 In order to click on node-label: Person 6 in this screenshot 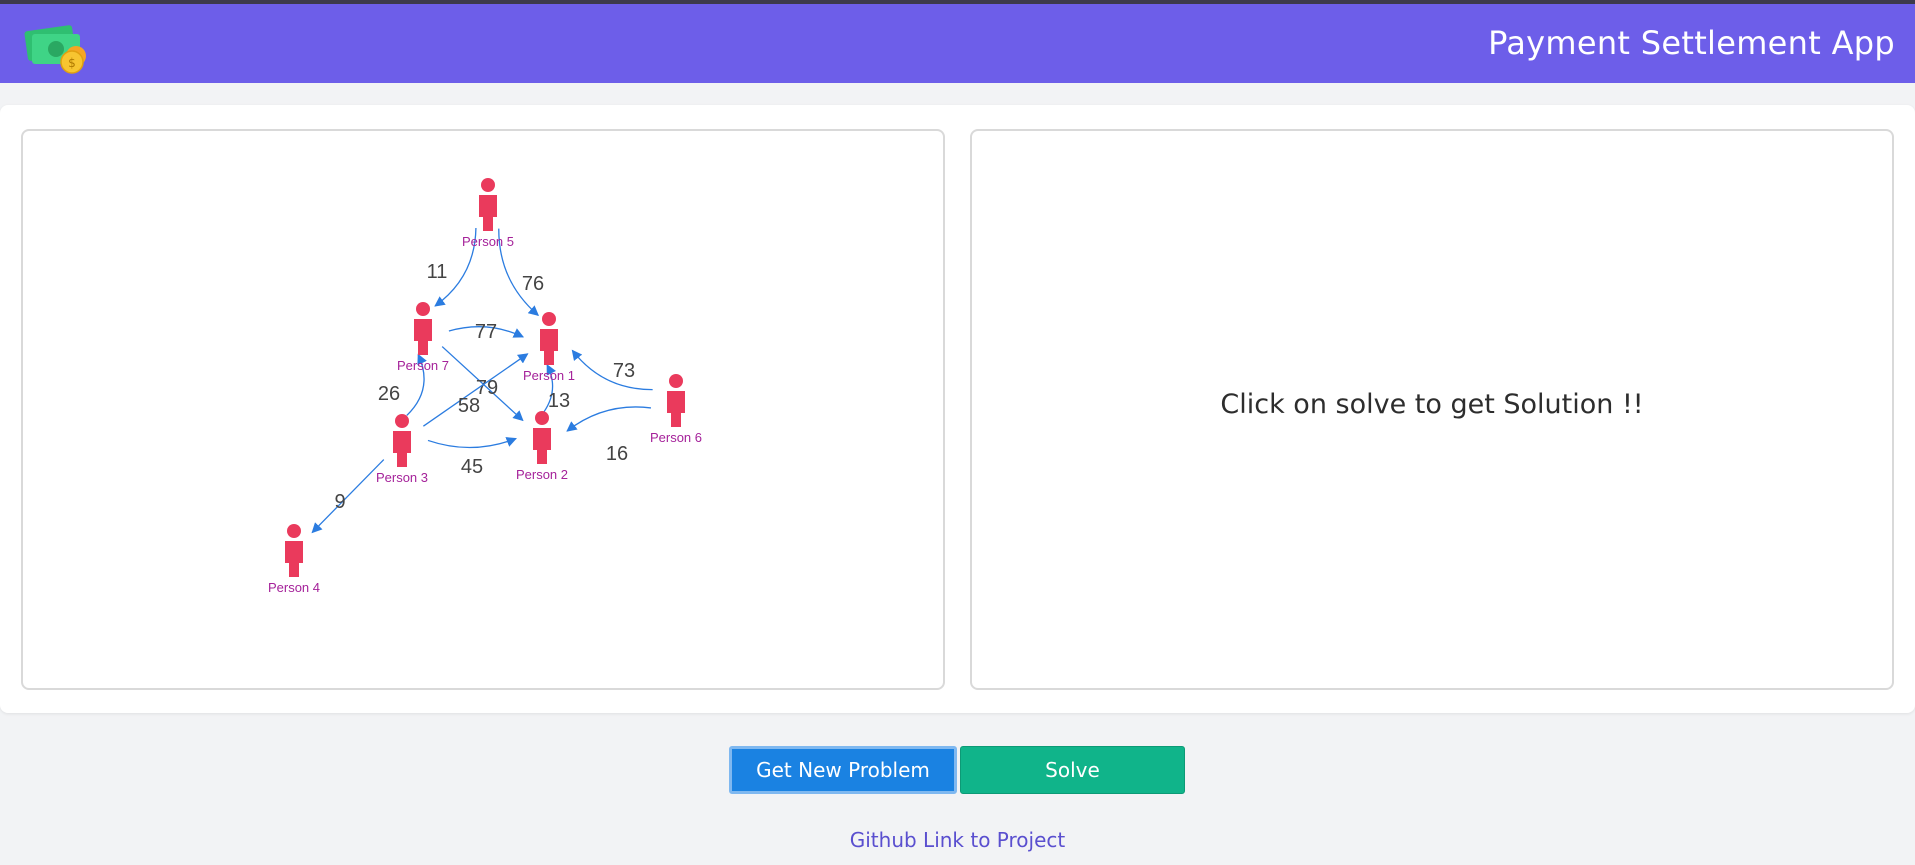, I will do `click(676, 437)`.